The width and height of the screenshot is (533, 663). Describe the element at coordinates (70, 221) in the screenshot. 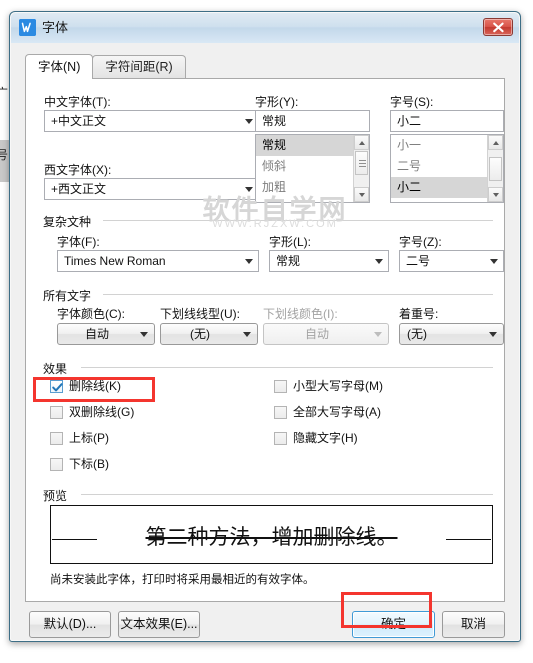

I see `complex-script-caption: 复杂文种` at that location.